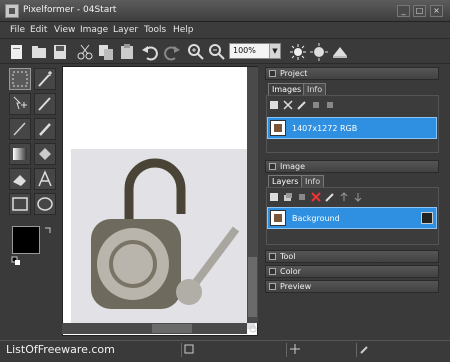 This screenshot has width=450, height=362. I want to click on brush-icon, so click(44, 104).